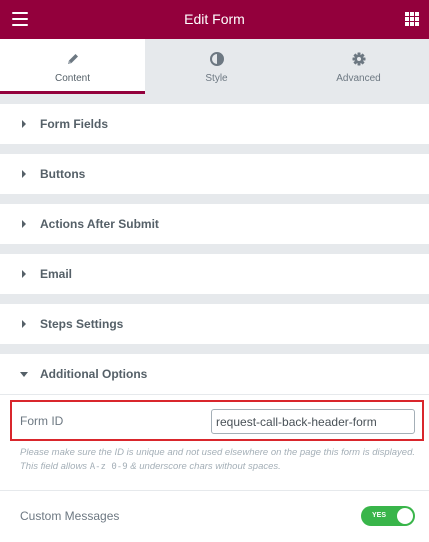 The height and width of the screenshot is (542, 429). What do you see at coordinates (108, 467) in the screenshot?
I see `note-code: A-z 0-9` at bounding box center [108, 467].